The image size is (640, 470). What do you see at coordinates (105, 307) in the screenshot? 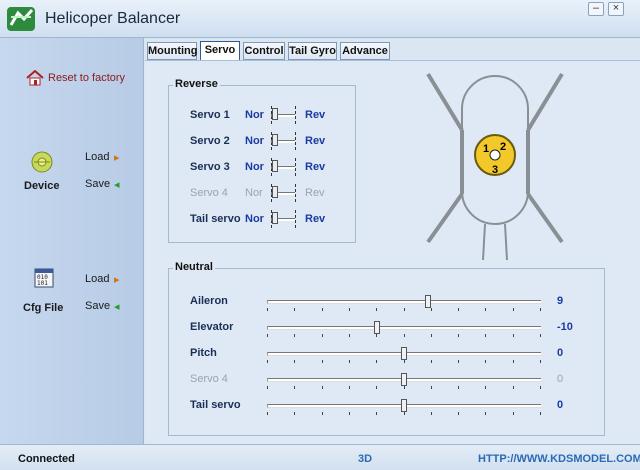
I see `cfg-save-button: Save ◂` at bounding box center [105, 307].